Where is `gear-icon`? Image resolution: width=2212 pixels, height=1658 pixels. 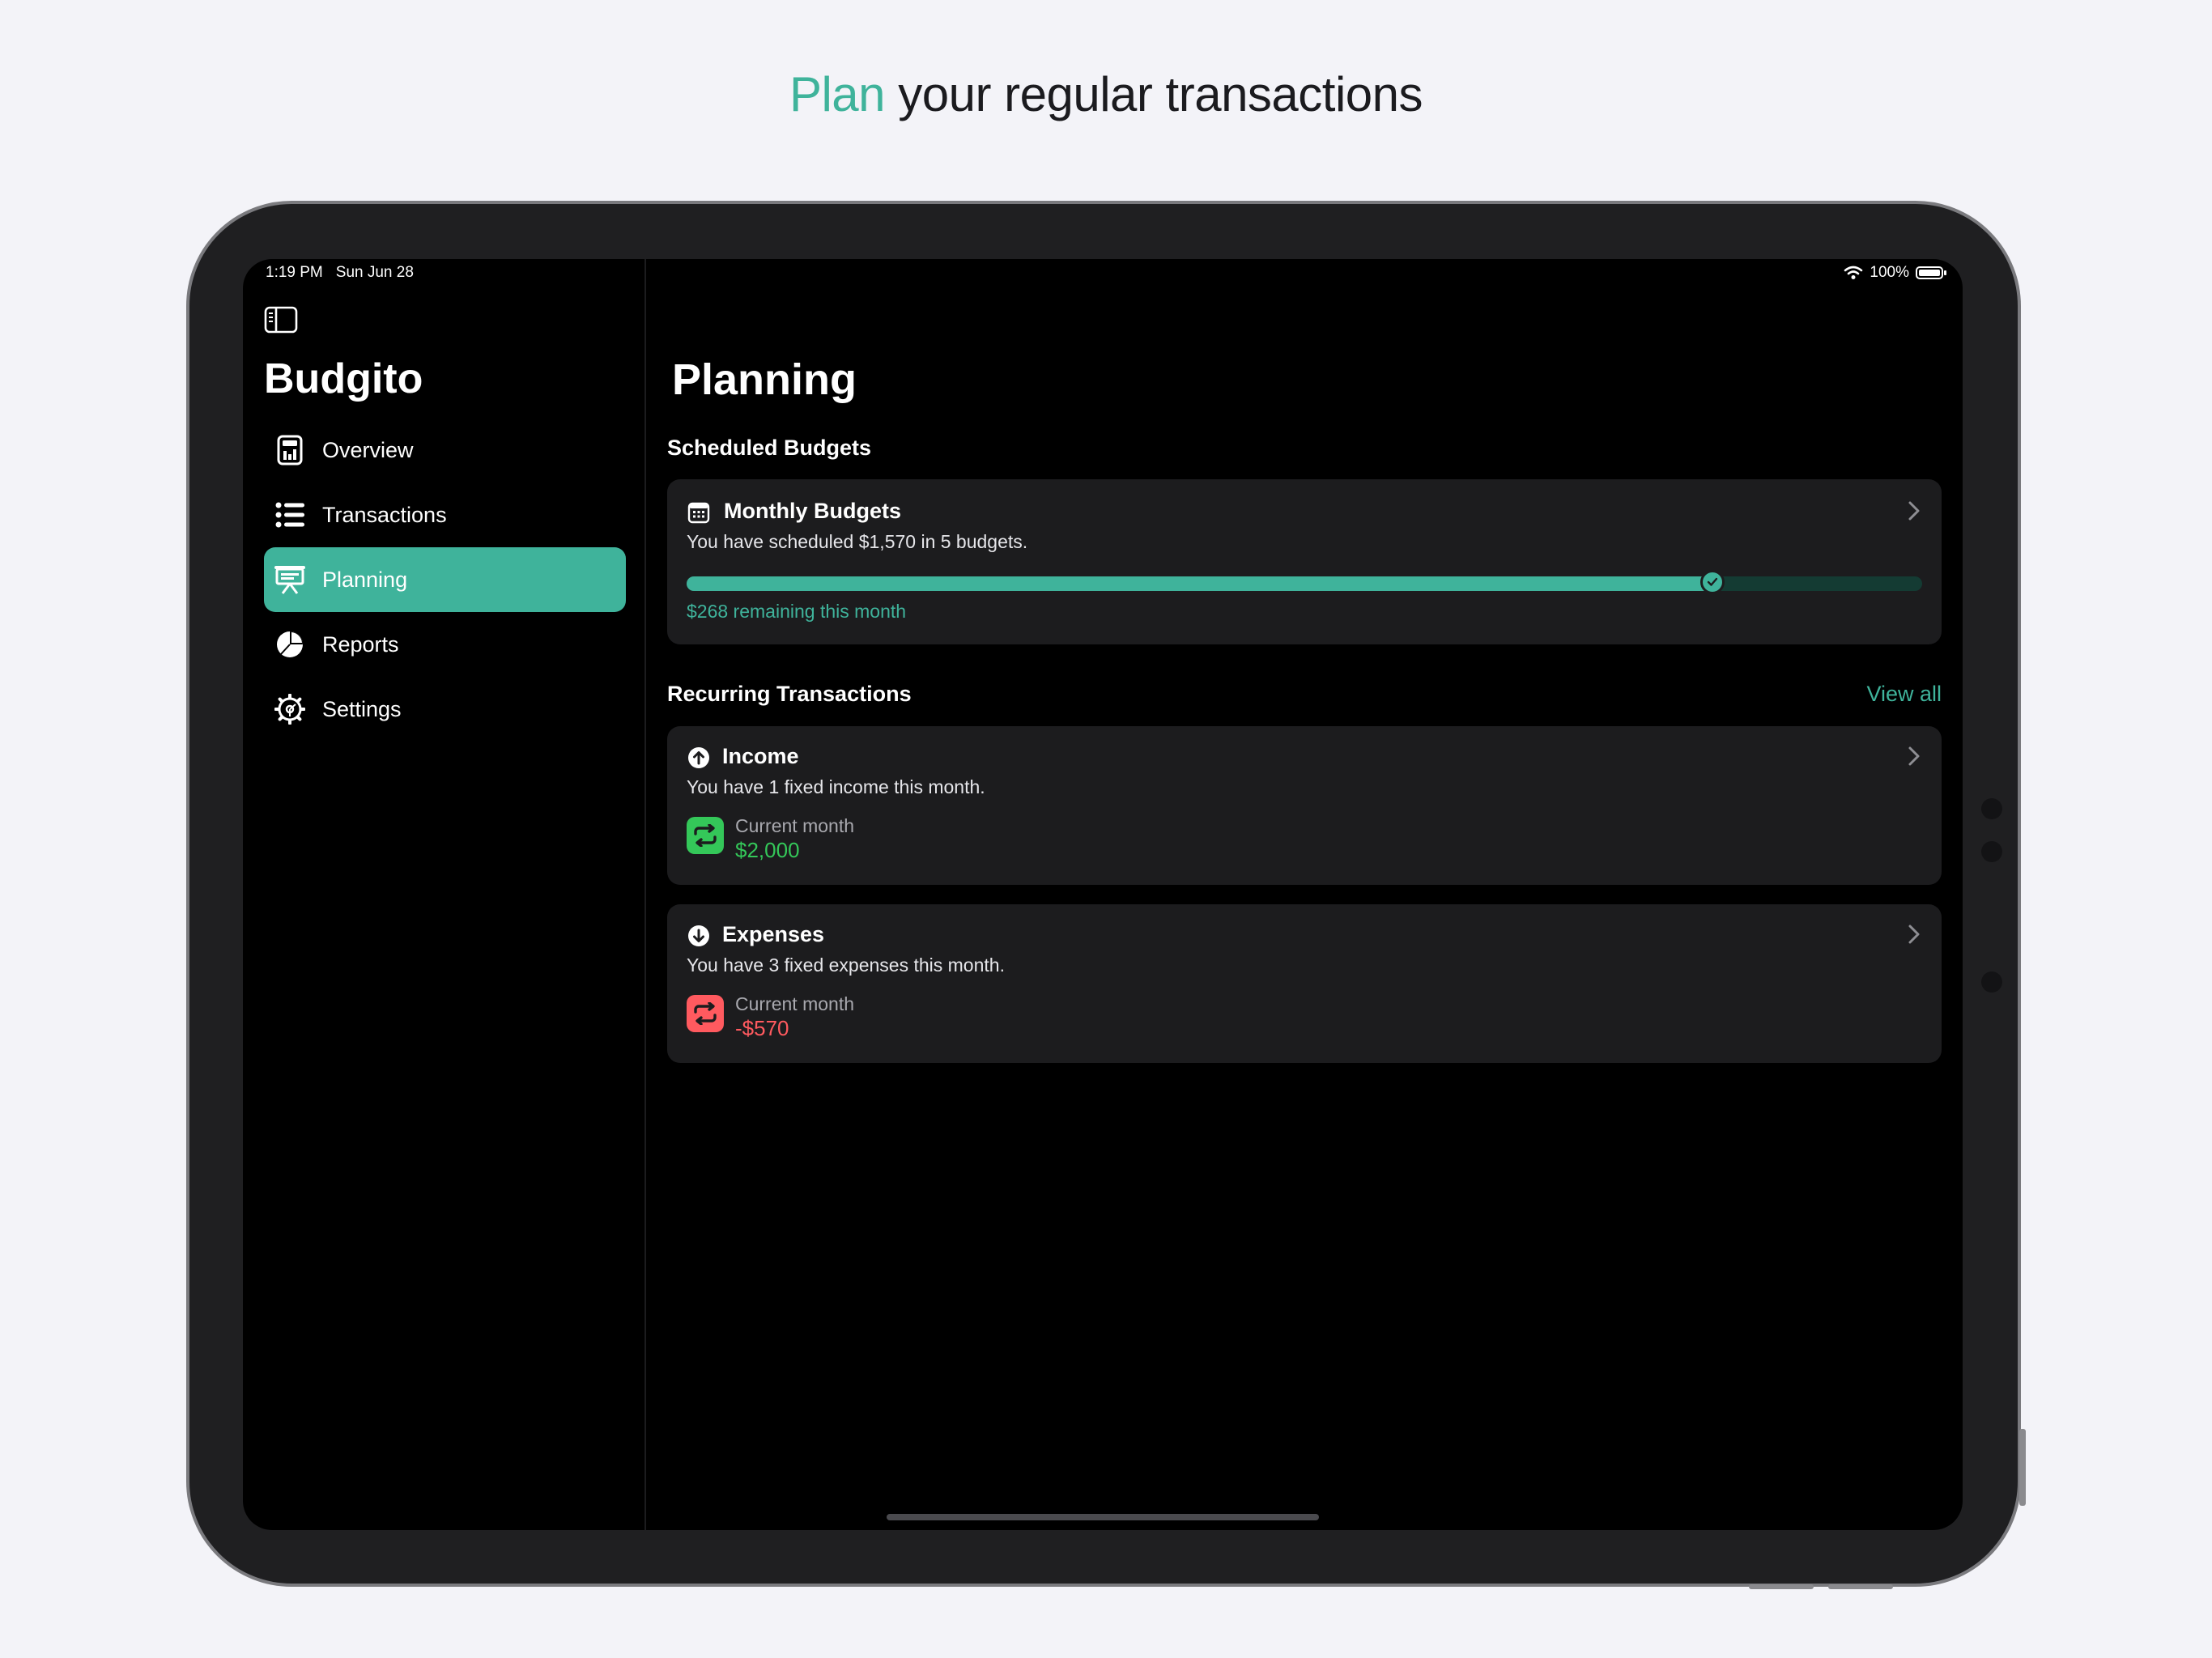 gear-icon is located at coordinates (290, 709).